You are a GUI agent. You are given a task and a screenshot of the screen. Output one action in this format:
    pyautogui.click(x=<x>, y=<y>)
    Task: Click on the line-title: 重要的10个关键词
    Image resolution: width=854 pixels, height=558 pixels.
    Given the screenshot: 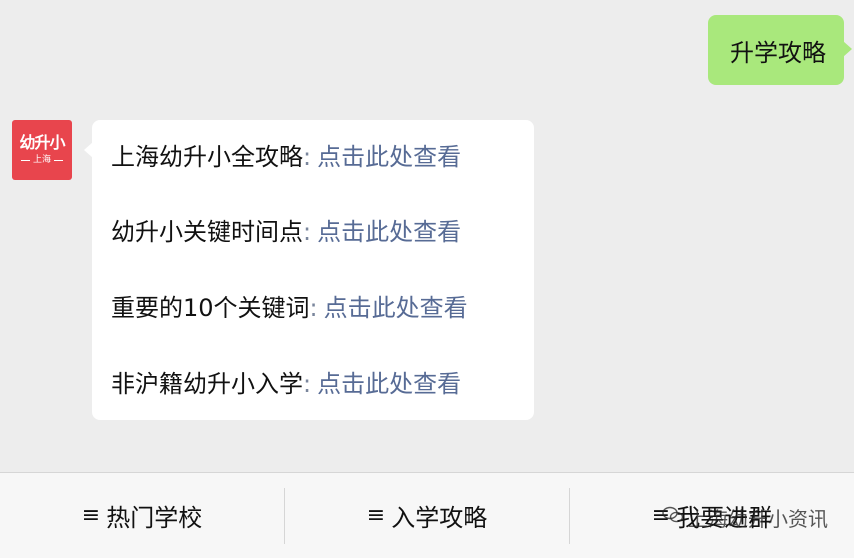 What is the action you would take?
    pyautogui.click(x=210, y=308)
    